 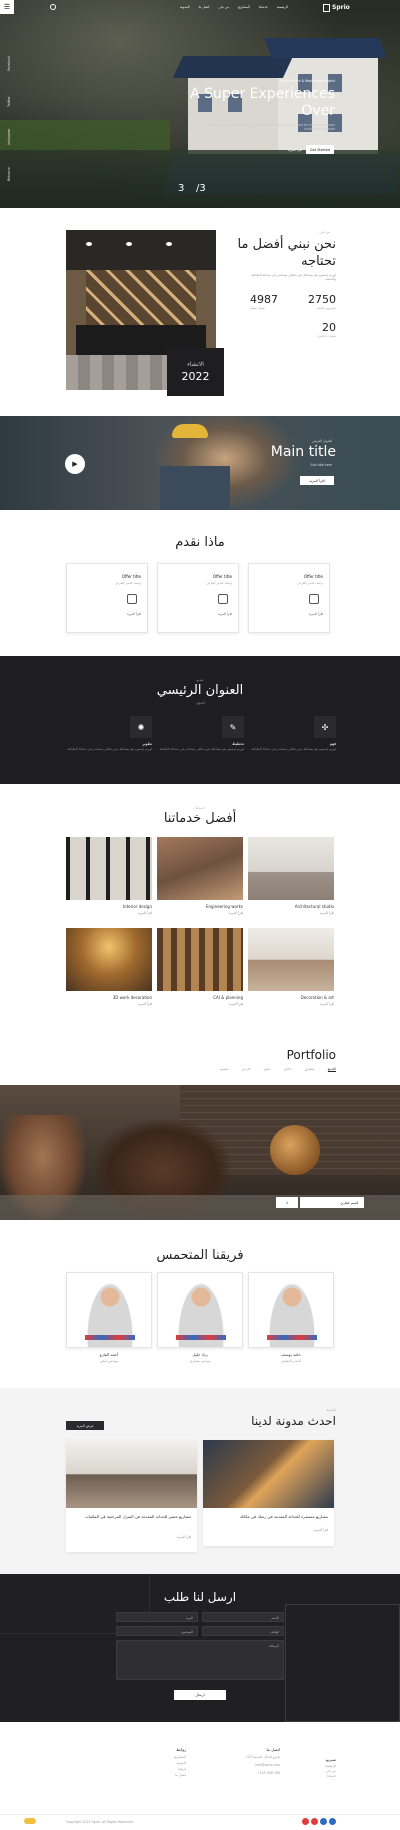 I want to click on blog-more-button: عرض المزيد, so click(x=85, y=1425).